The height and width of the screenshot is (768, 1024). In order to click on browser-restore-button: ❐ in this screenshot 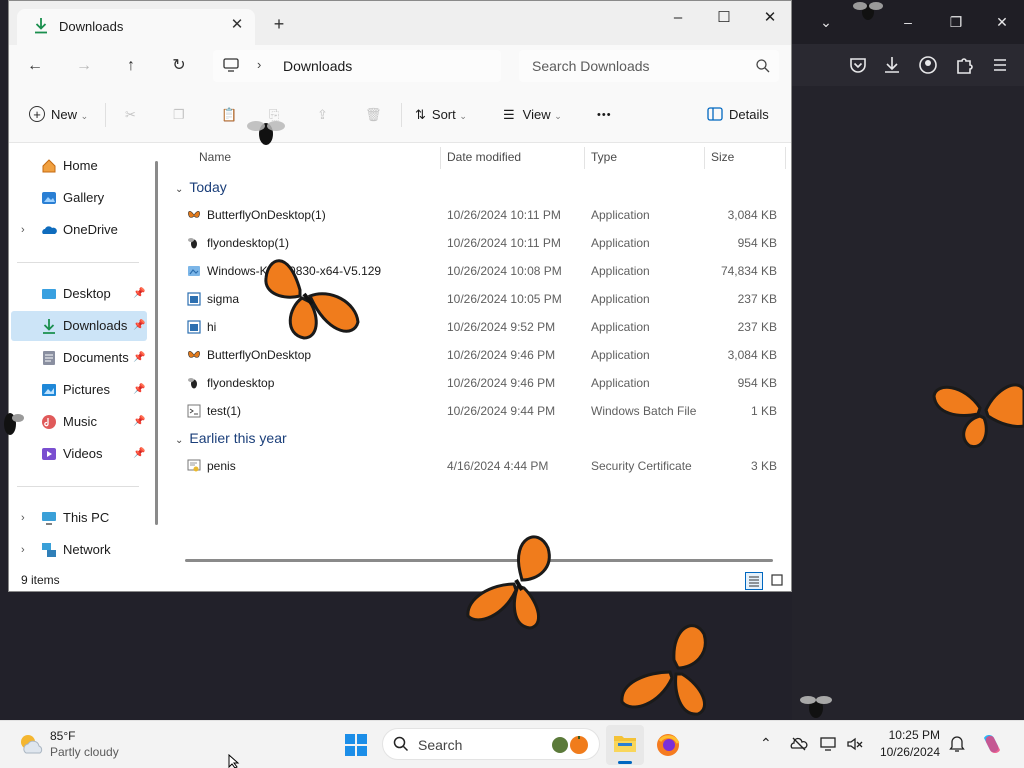, I will do `click(956, 22)`.